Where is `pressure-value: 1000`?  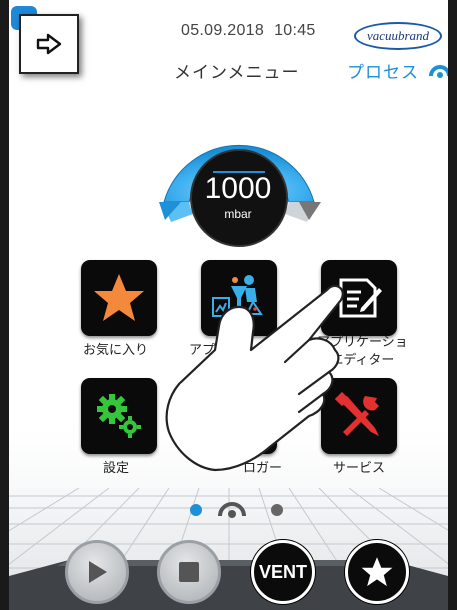 pressure-value: 1000 is located at coordinates (238, 188).